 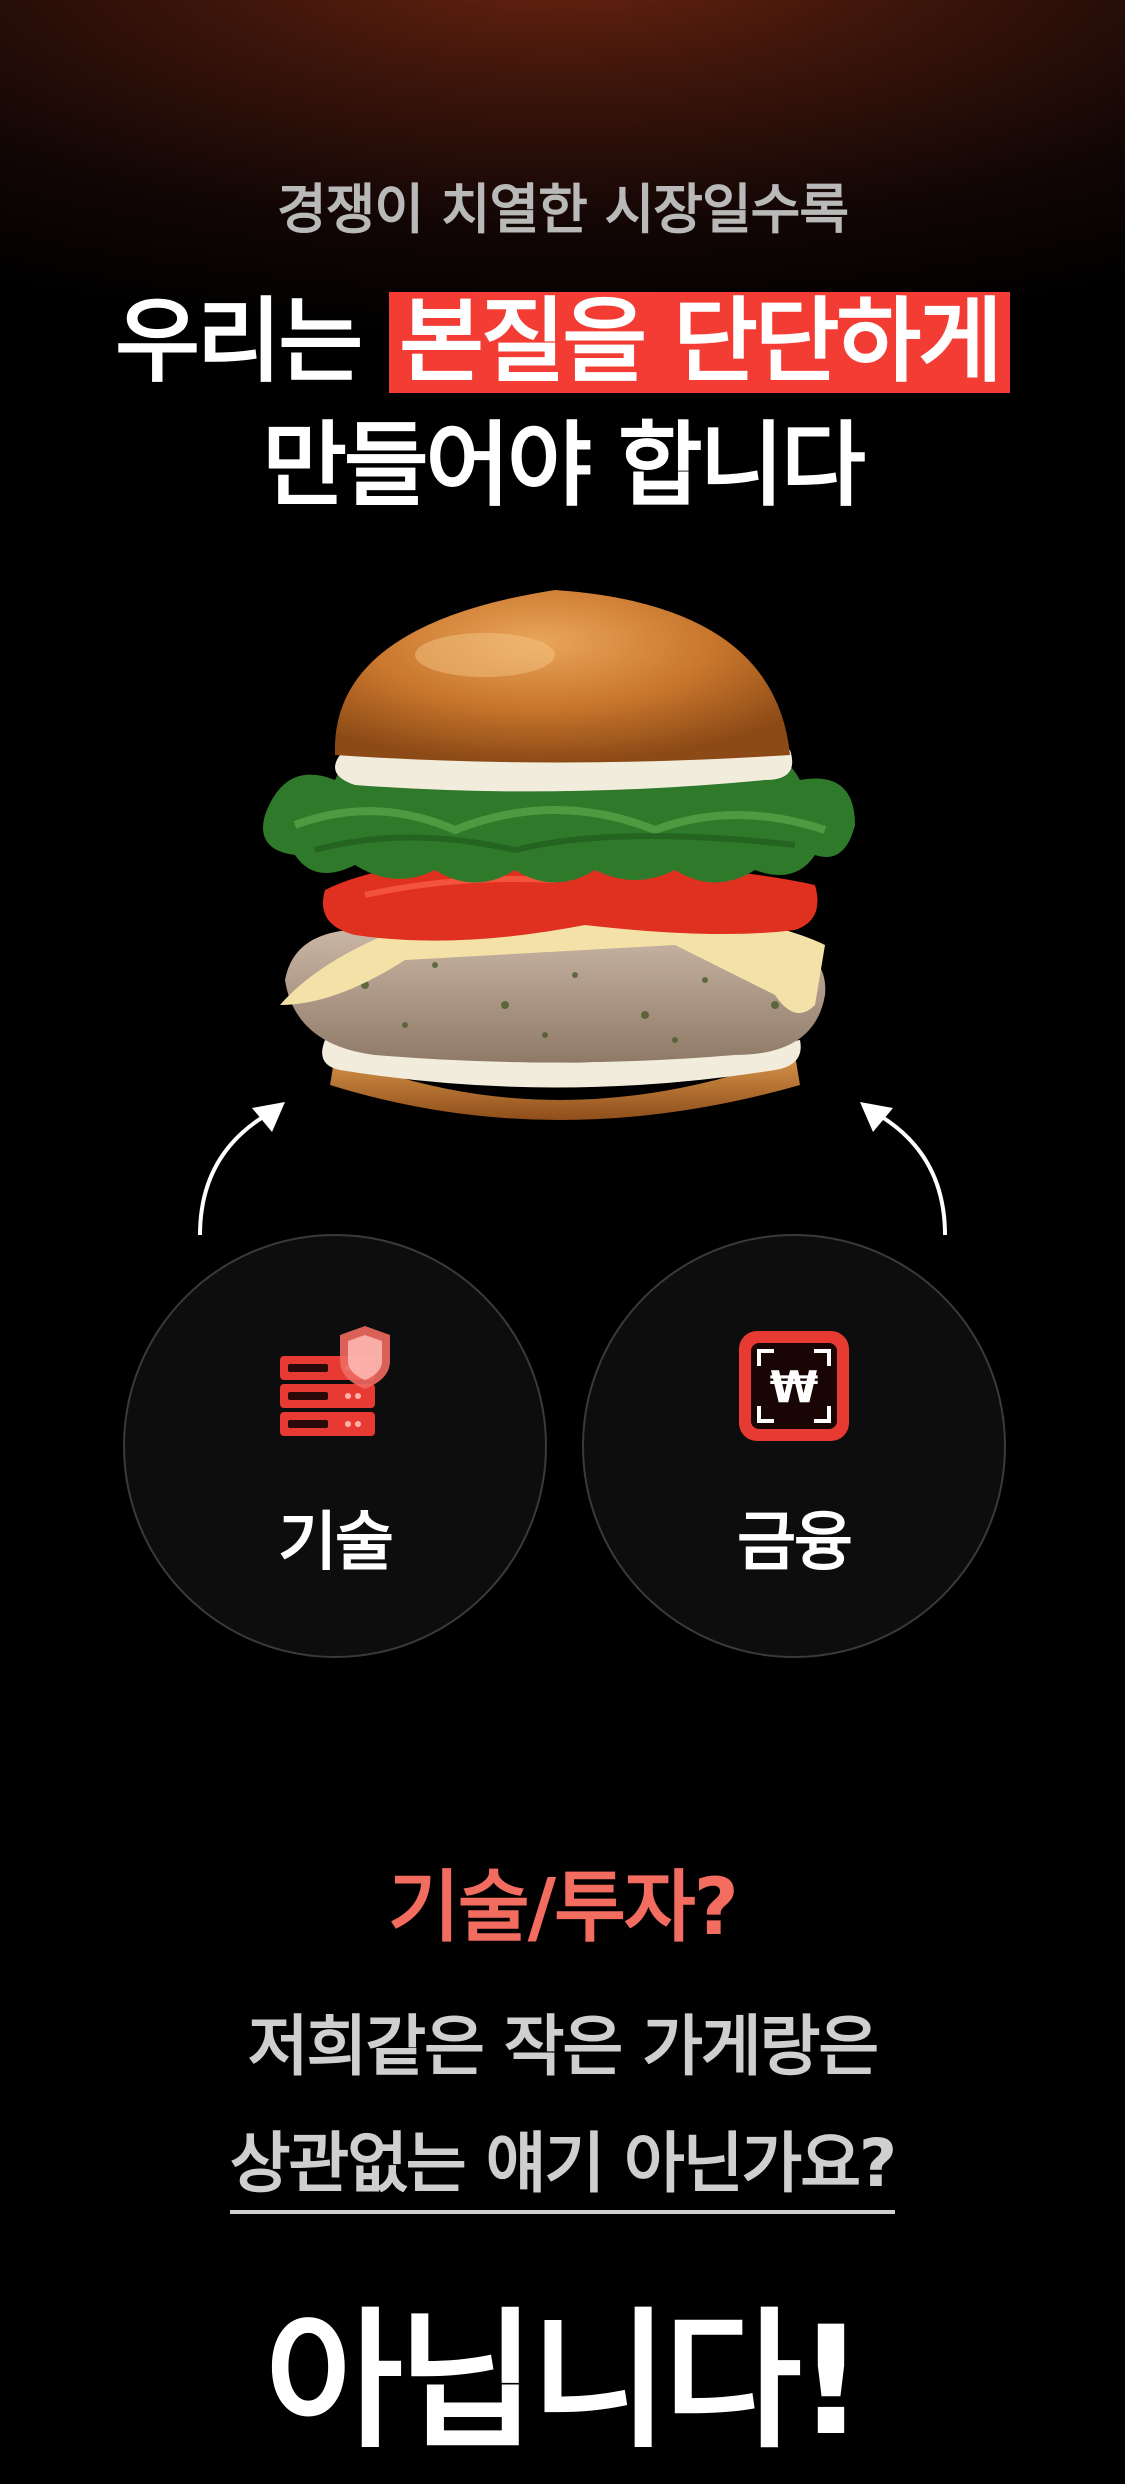 What do you see at coordinates (563, 1908) in the screenshot?
I see `question-title: 기술/투자?` at bounding box center [563, 1908].